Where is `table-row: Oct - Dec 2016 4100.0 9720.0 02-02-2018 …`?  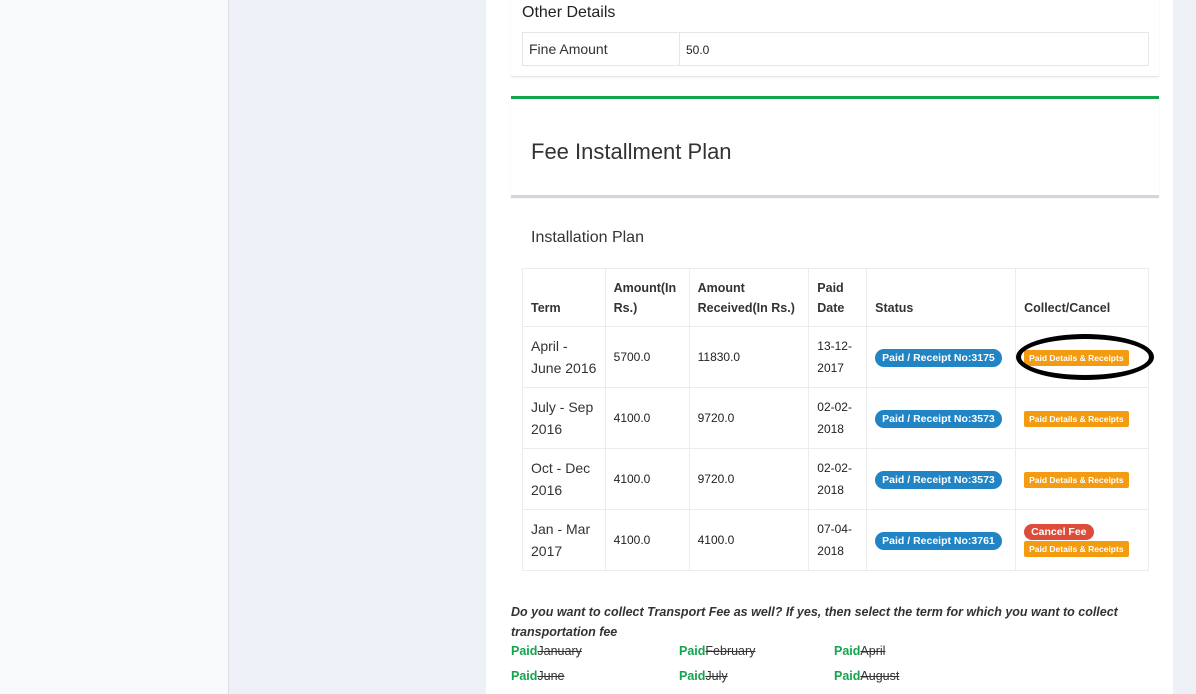 table-row: Oct - Dec 2016 4100.0 9720.0 02-02-2018 … is located at coordinates (835, 479).